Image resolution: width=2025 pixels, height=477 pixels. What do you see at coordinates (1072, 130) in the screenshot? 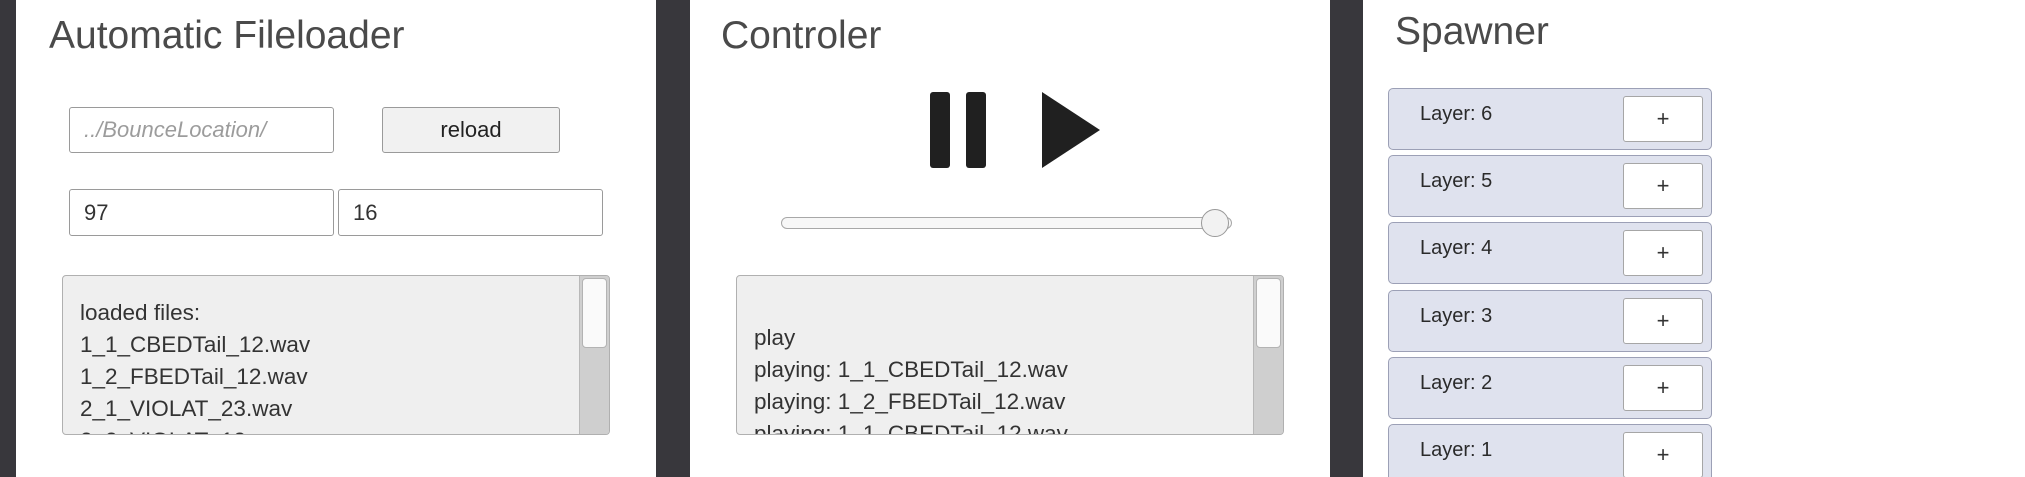
I see `play-icon` at bounding box center [1072, 130].